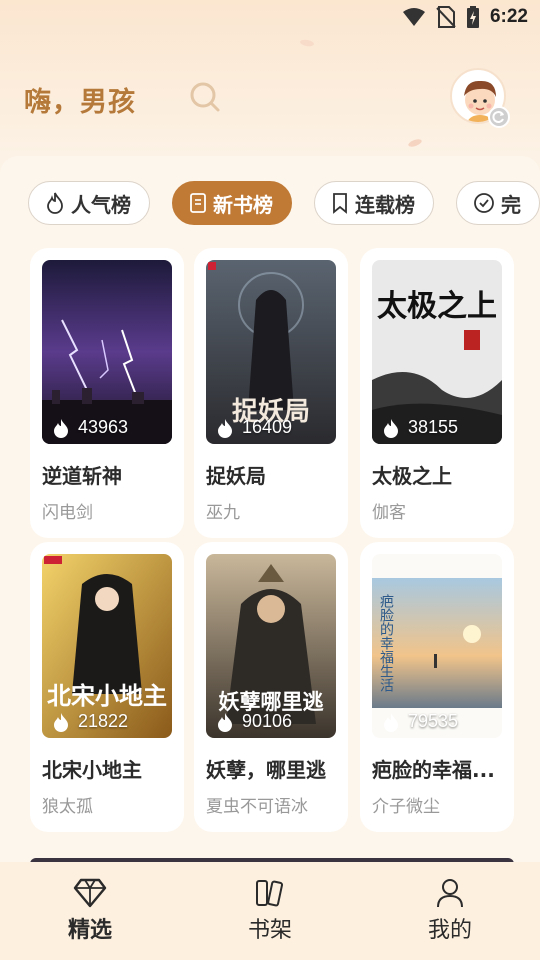 This screenshot has height=960, width=540. What do you see at coordinates (67, 807) in the screenshot?
I see `book-author: 狼太孤` at bounding box center [67, 807].